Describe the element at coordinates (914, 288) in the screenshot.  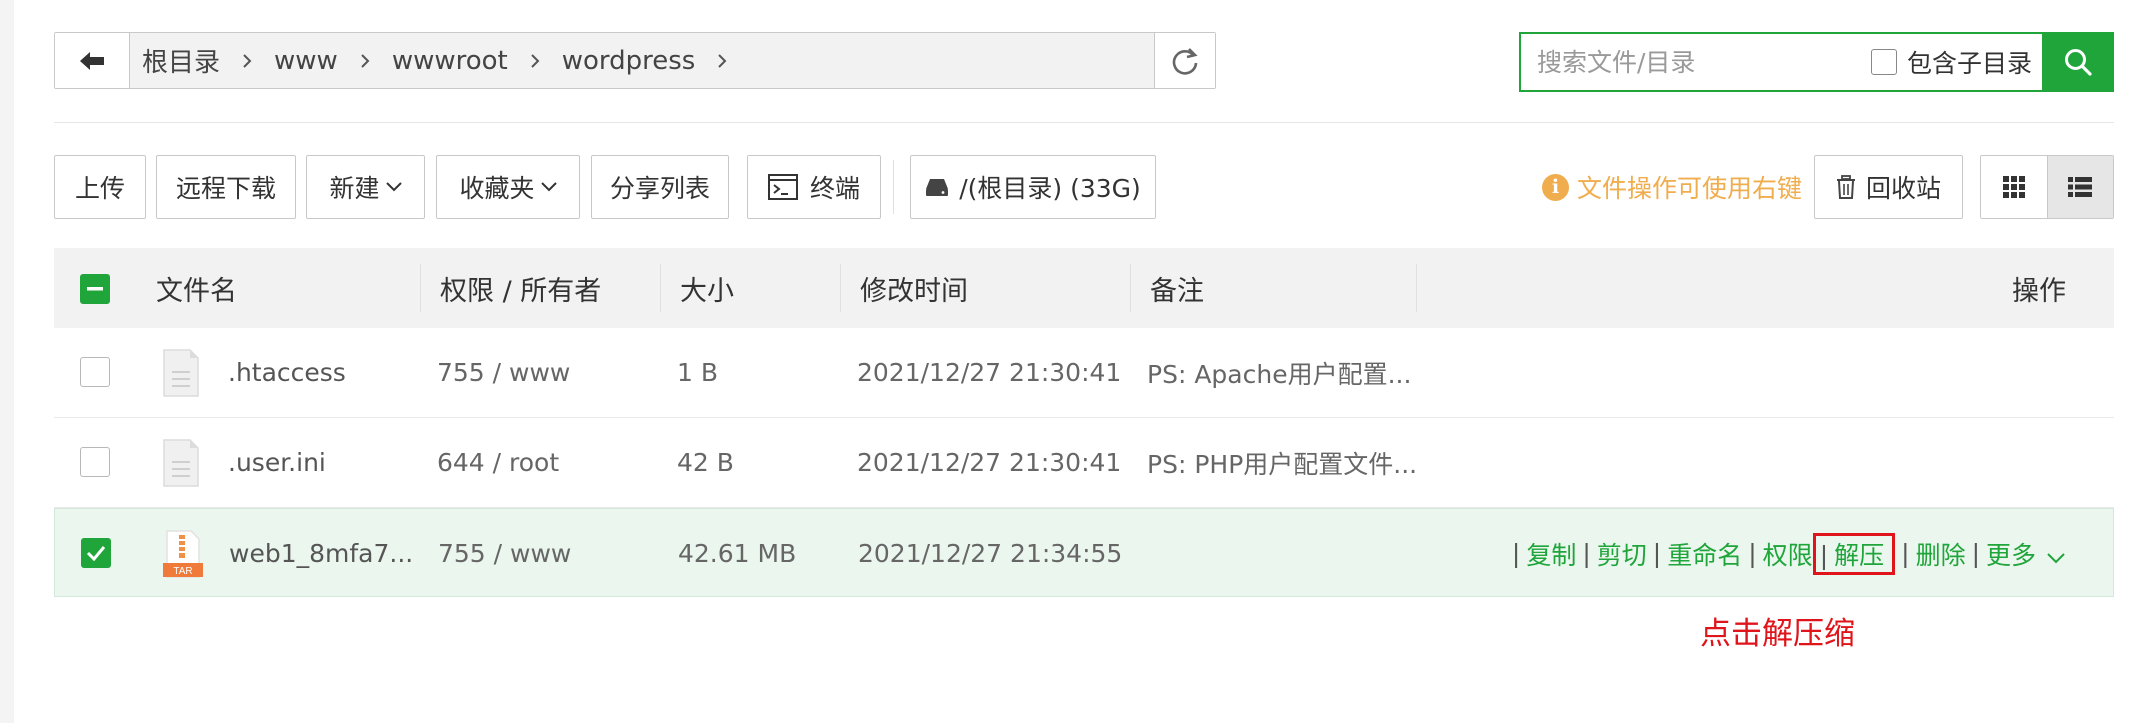
I see `header-modified: 修改时间` at that location.